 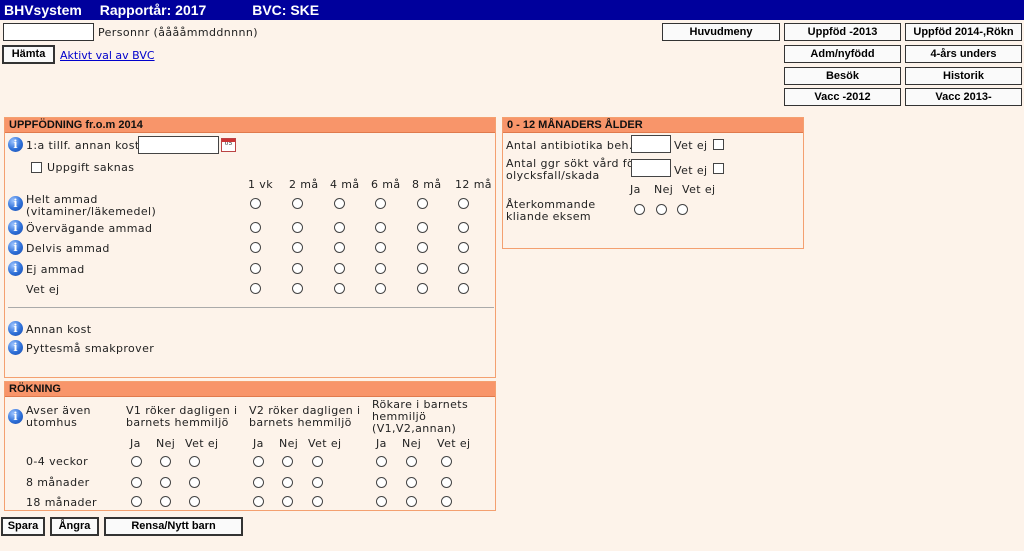 What do you see at coordinates (89, 228) in the screenshot?
I see `row-label: Övervägande ammad` at bounding box center [89, 228].